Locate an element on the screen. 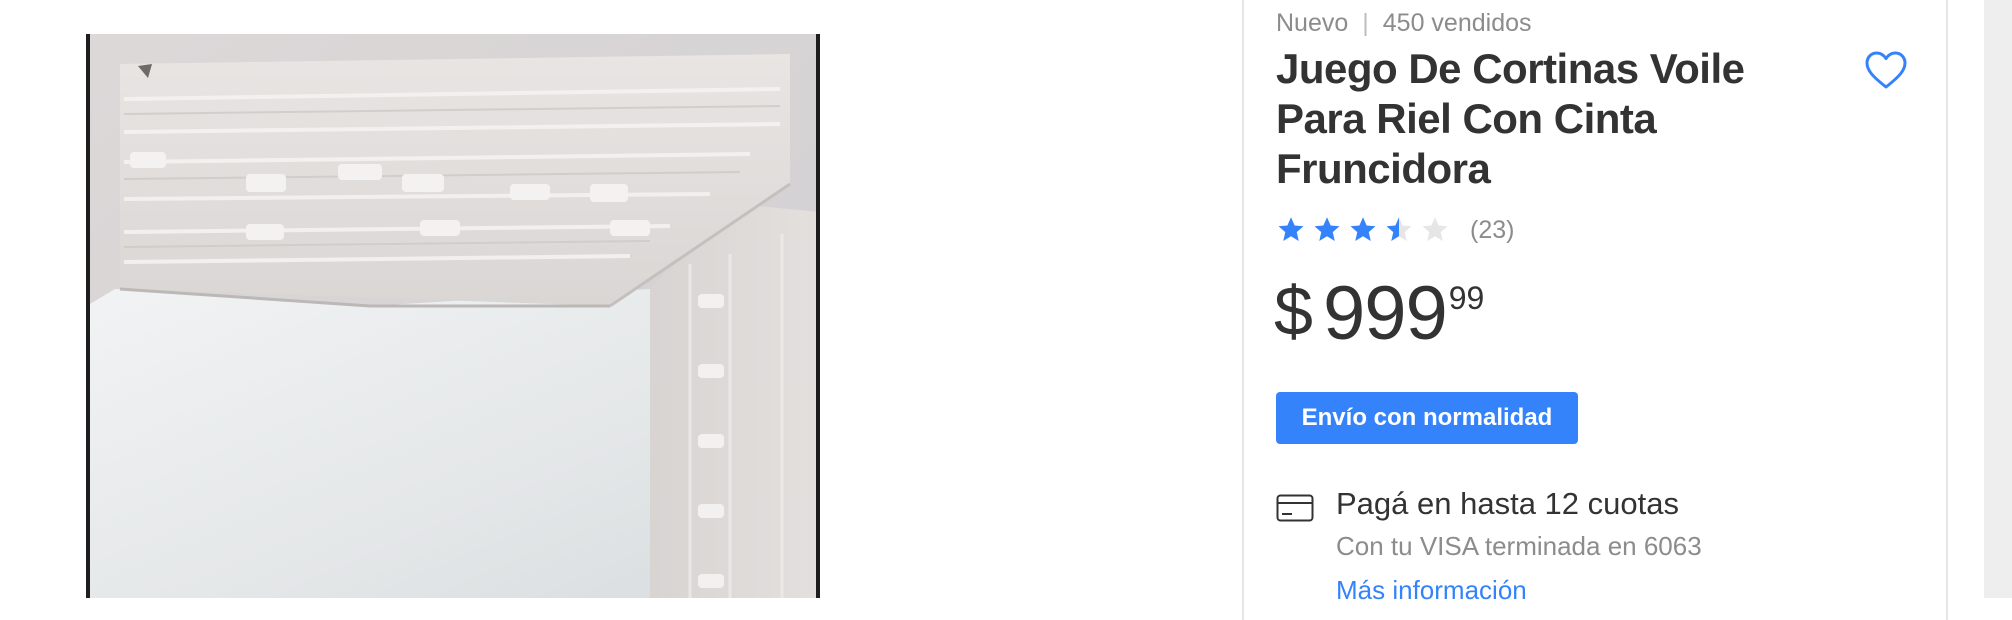 The image size is (2012, 620). credit-card-icon is located at coordinates (1295, 508).